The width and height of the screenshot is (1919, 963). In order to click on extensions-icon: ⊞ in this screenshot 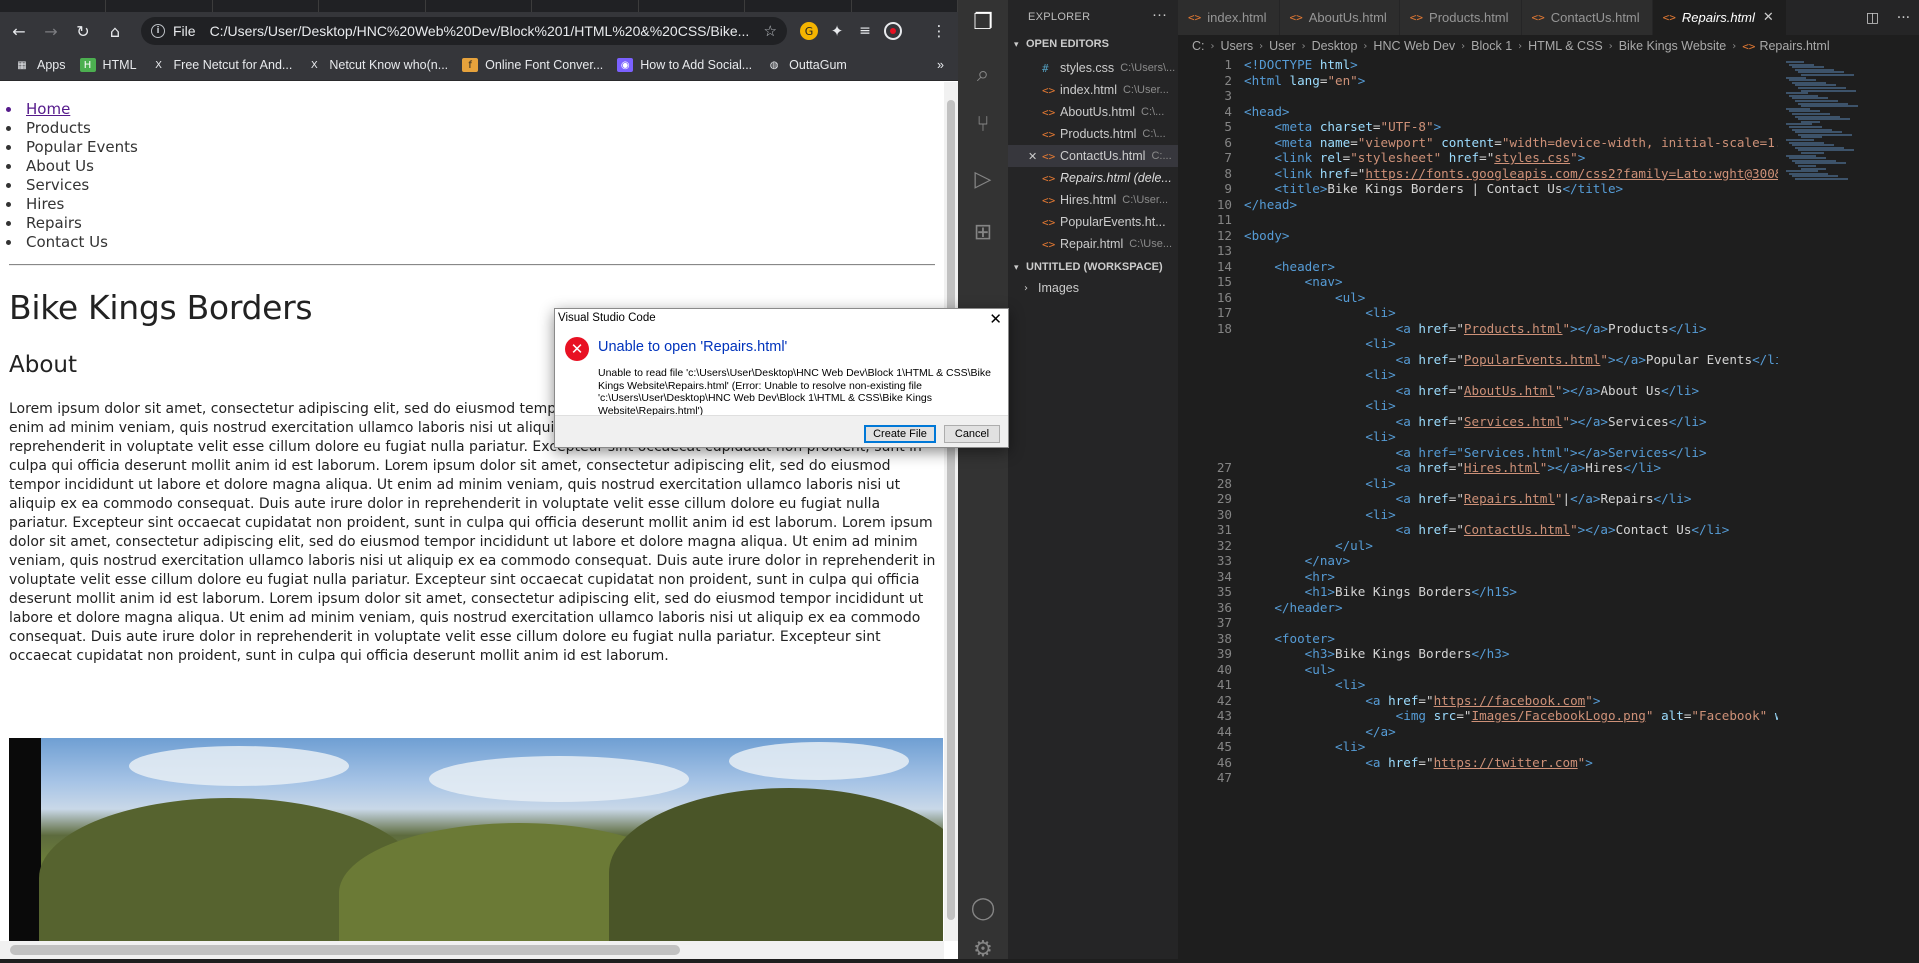, I will do `click(983, 232)`.